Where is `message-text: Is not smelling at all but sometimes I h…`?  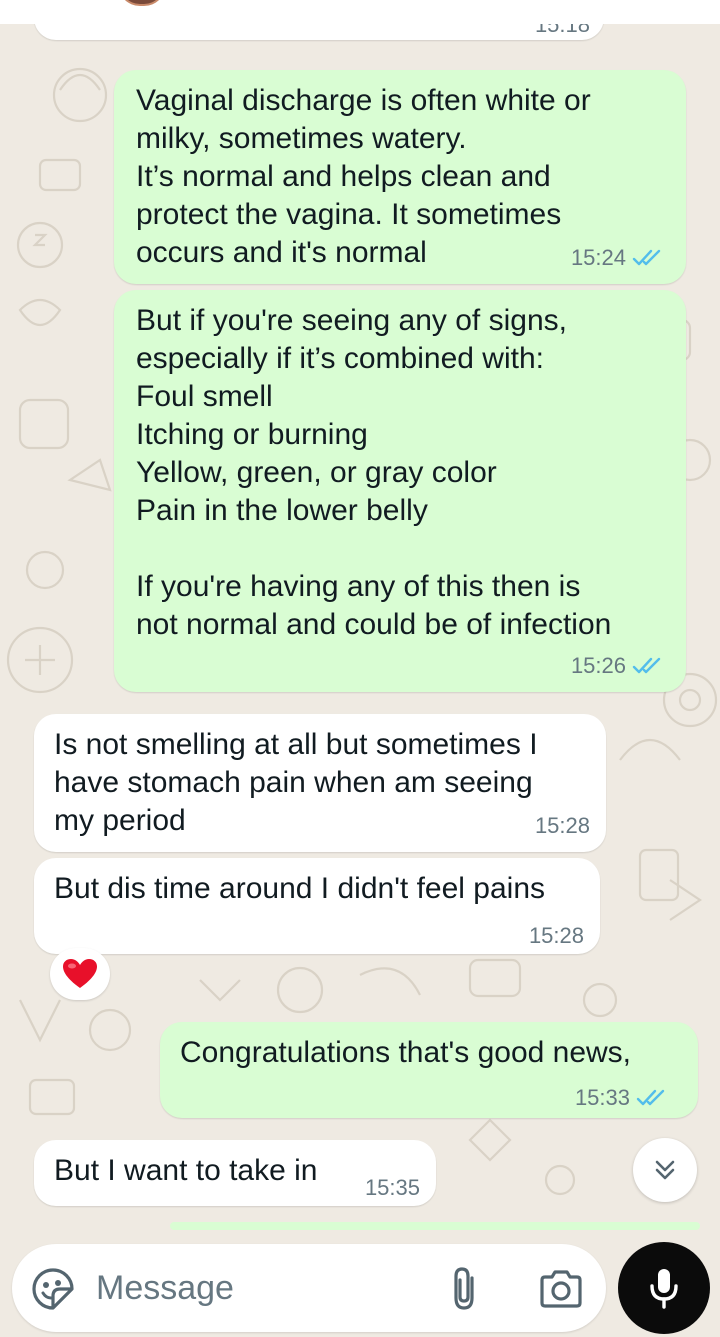
message-text: Is not smelling at all but sometimes I h… is located at coordinates (296, 782).